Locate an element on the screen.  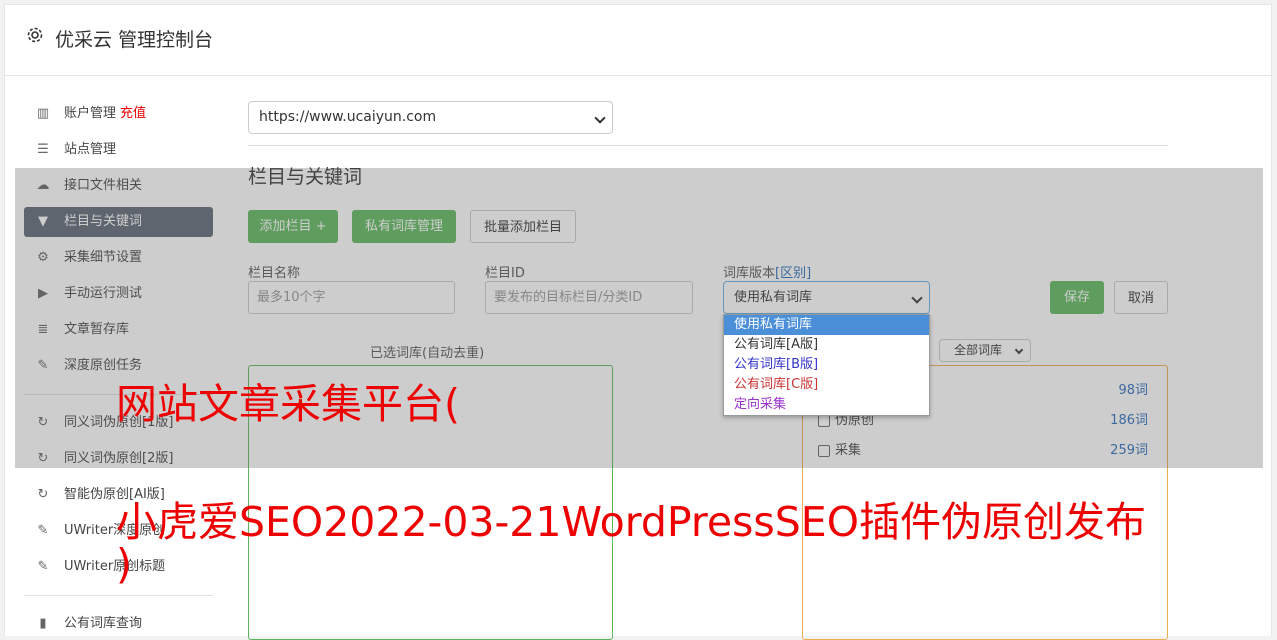
watermark-line-1: 网站文章采集平台( is located at coordinates (288, 404).